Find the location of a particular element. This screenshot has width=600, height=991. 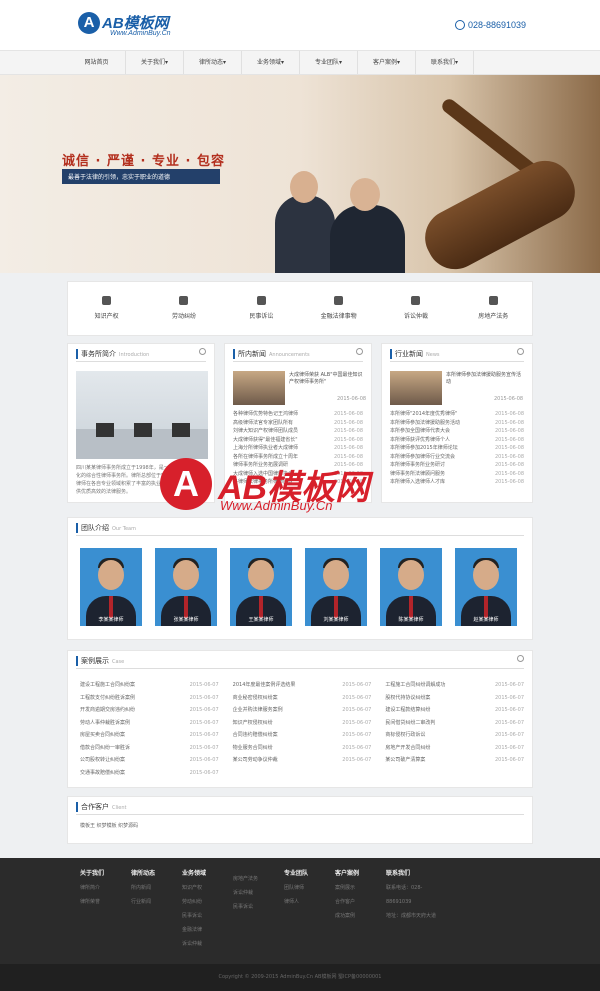

news-item: 本所律师参加法律援助服务活动 2015-06-08 is located at coordinates (457, 423).